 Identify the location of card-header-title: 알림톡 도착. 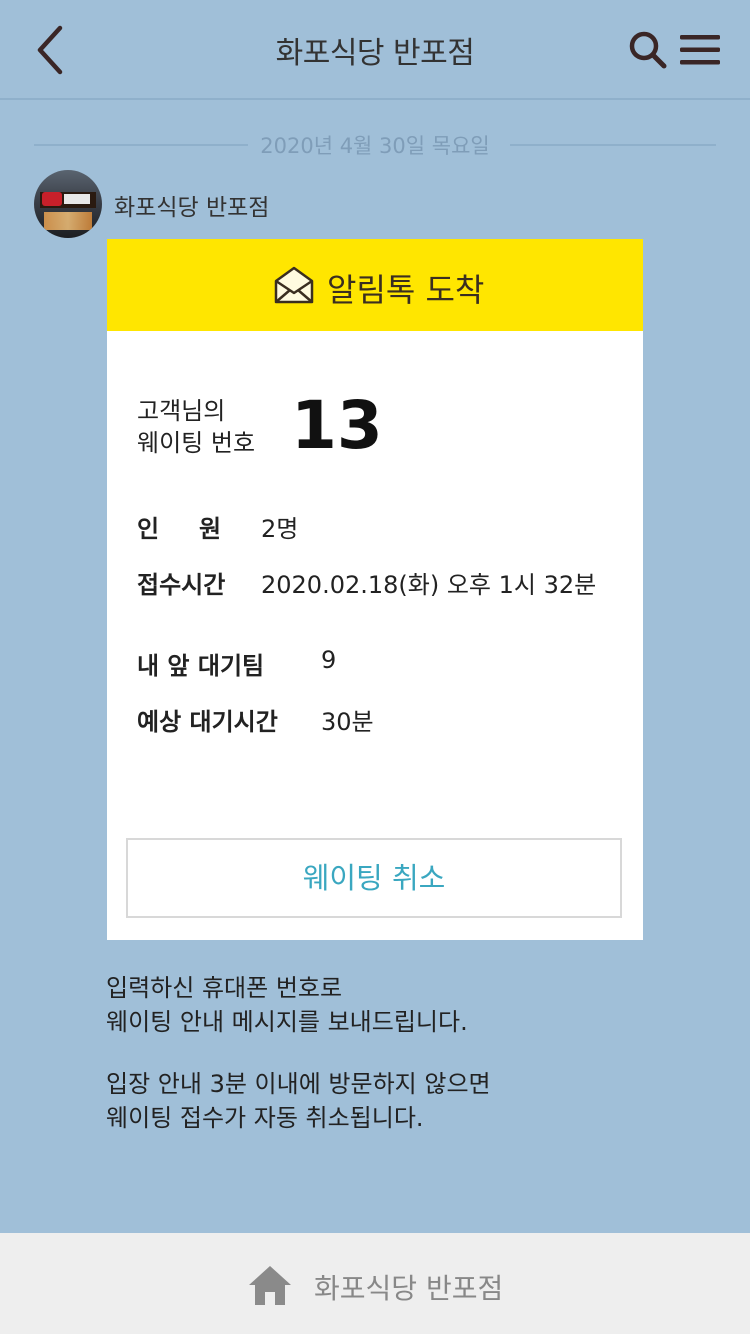
(406, 290).